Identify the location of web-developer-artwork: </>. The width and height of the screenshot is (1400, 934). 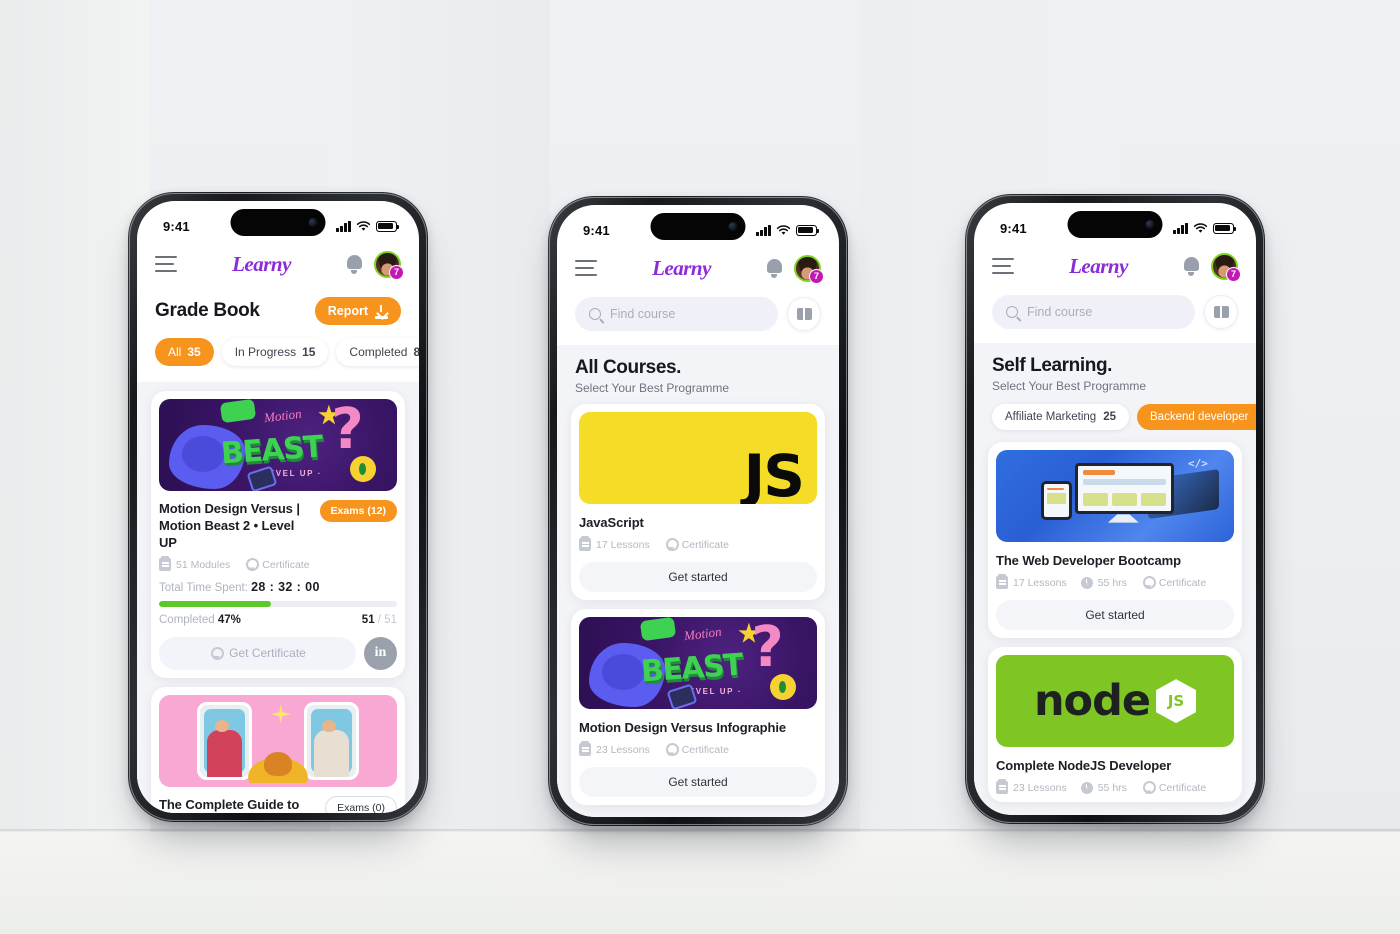
(1115, 496).